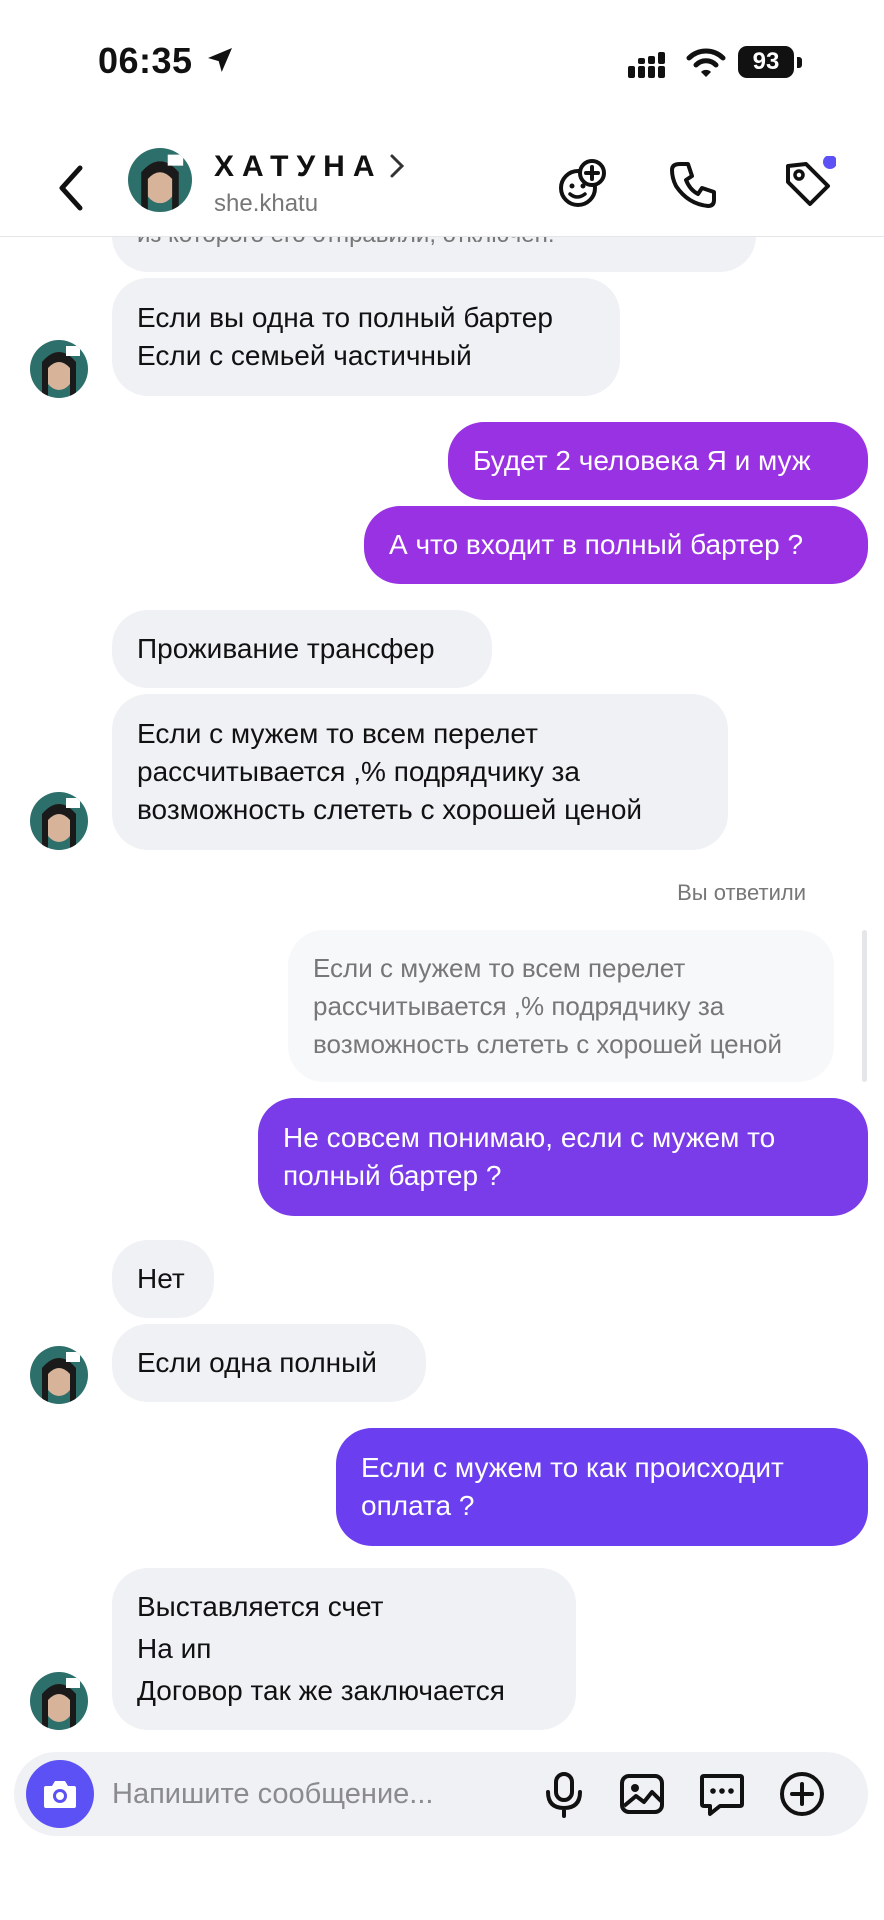 This screenshot has height=1920, width=884. Describe the element at coordinates (766, 62) in the screenshot. I see `battery-level: 93` at that location.